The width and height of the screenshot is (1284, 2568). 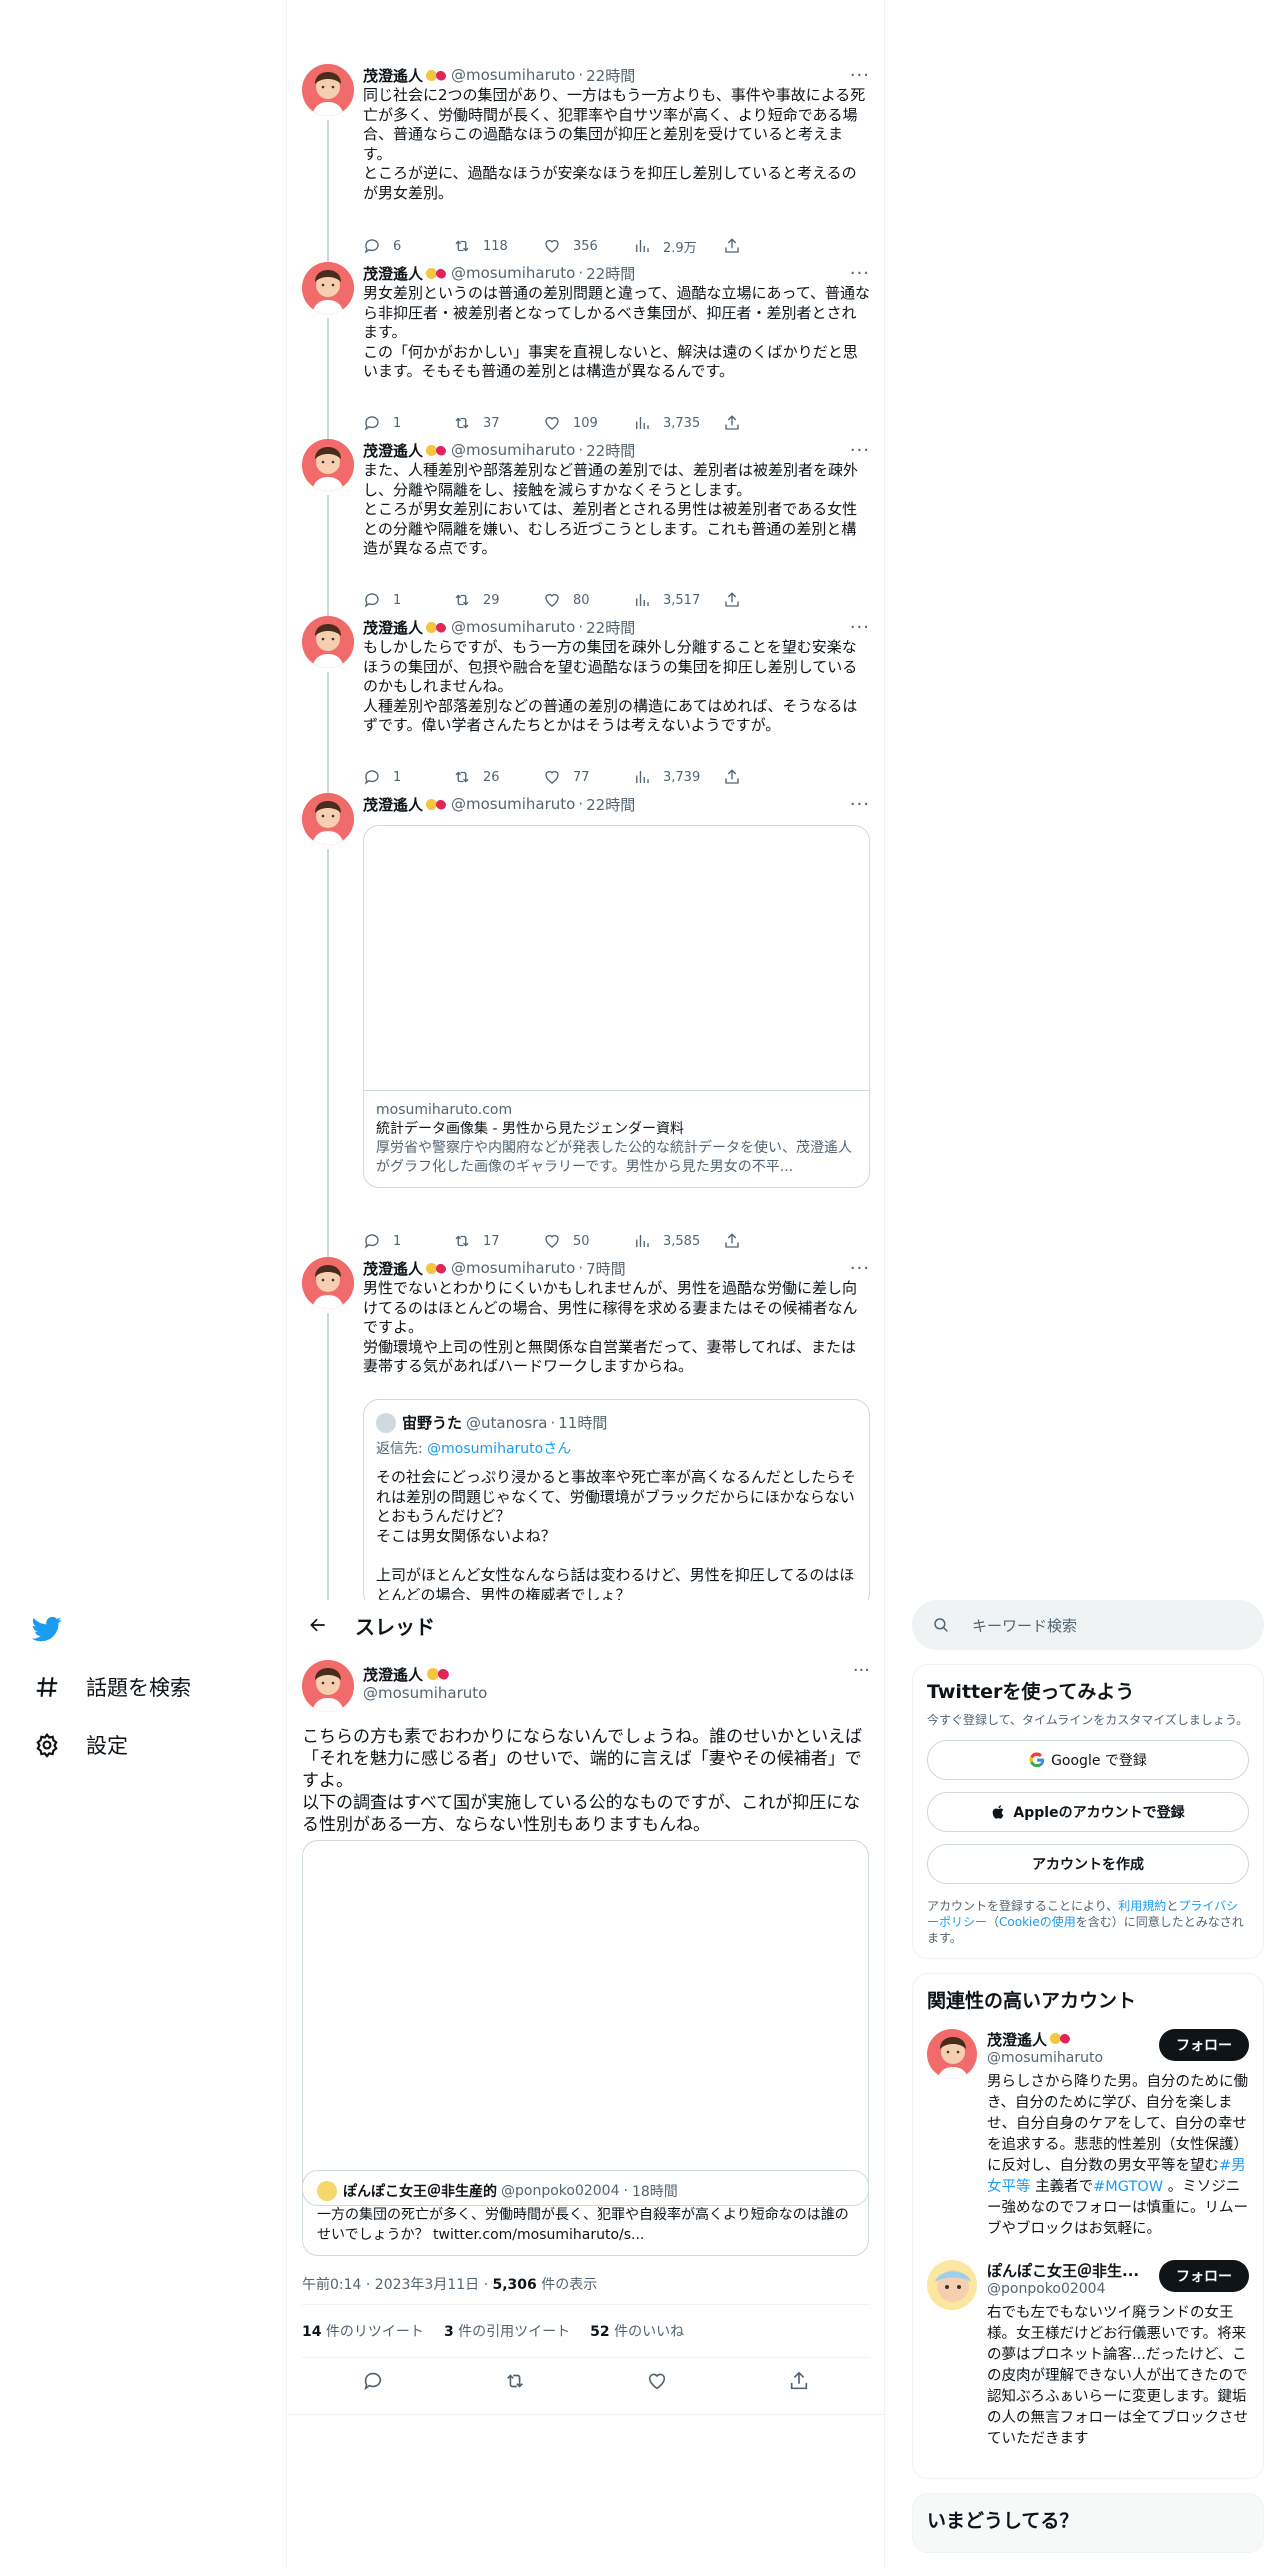 What do you see at coordinates (678, 246) in the screenshot?
I see `views-button: 2.9万` at bounding box center [678, 246].